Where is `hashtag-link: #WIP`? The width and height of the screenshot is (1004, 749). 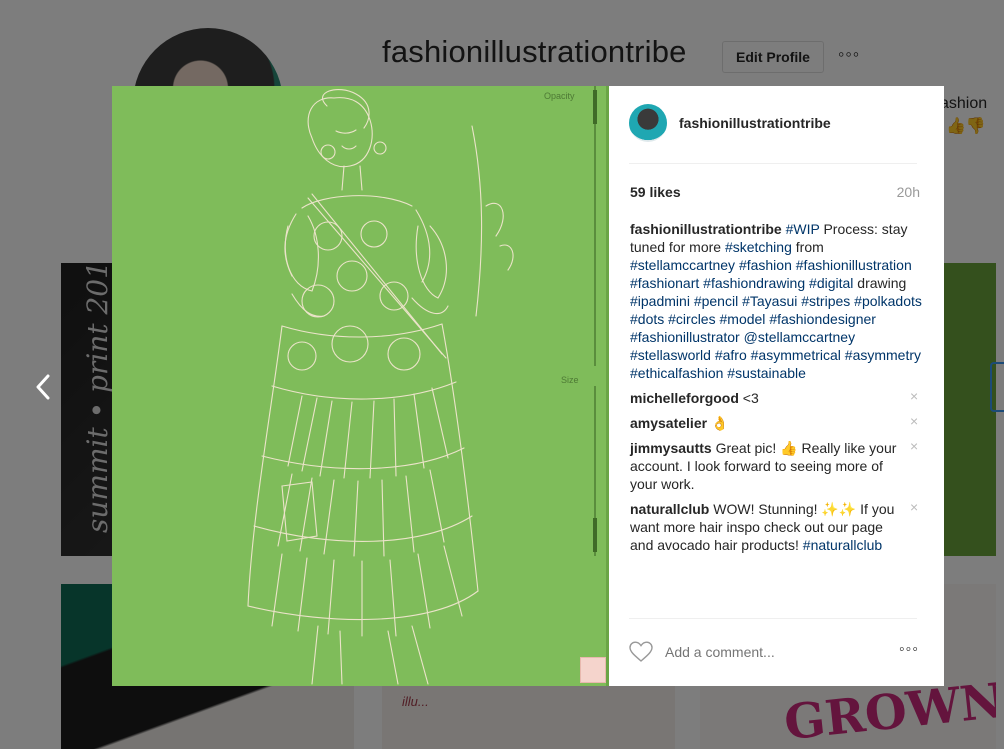 hashtag-link: #WIP is located at coordinates (803, 229).